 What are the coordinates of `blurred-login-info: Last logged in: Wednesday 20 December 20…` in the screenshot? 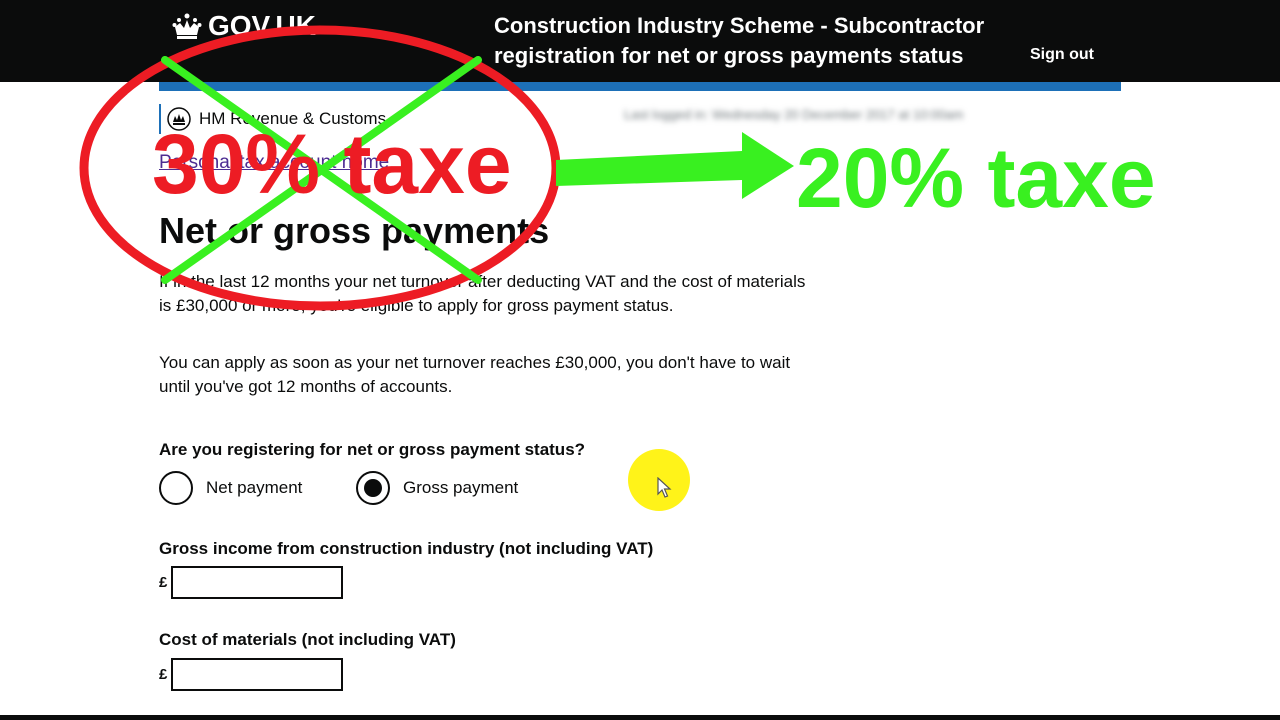 It's located at (794, 114).